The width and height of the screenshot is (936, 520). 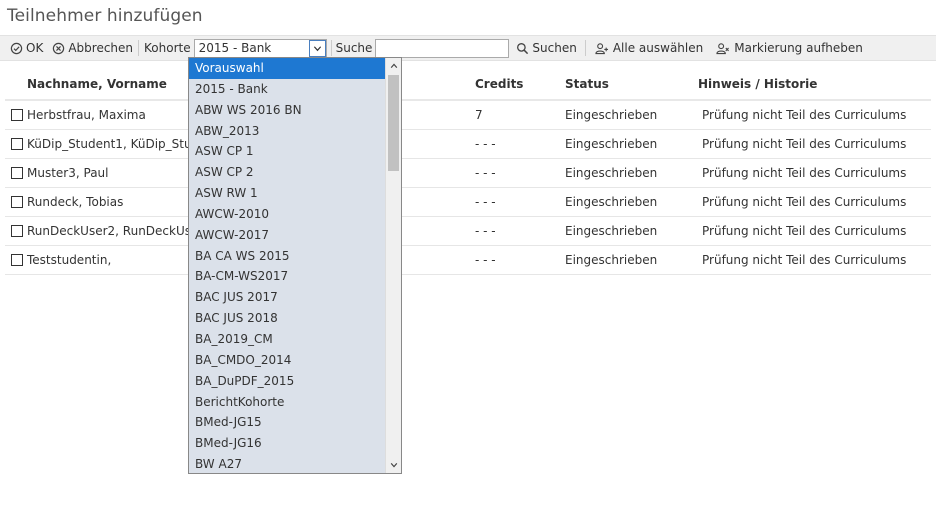 What do you see at coordinates (287, 402) in the screenshot?
I see `dropdown-option: BerichtKohorte` at bounding box center [287, 402].